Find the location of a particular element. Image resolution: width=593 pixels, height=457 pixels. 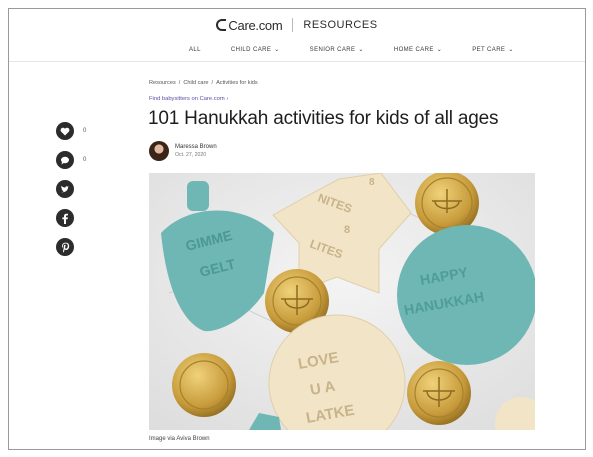

breadcrumb-resources: Resources is located at coordinates (162, 83).